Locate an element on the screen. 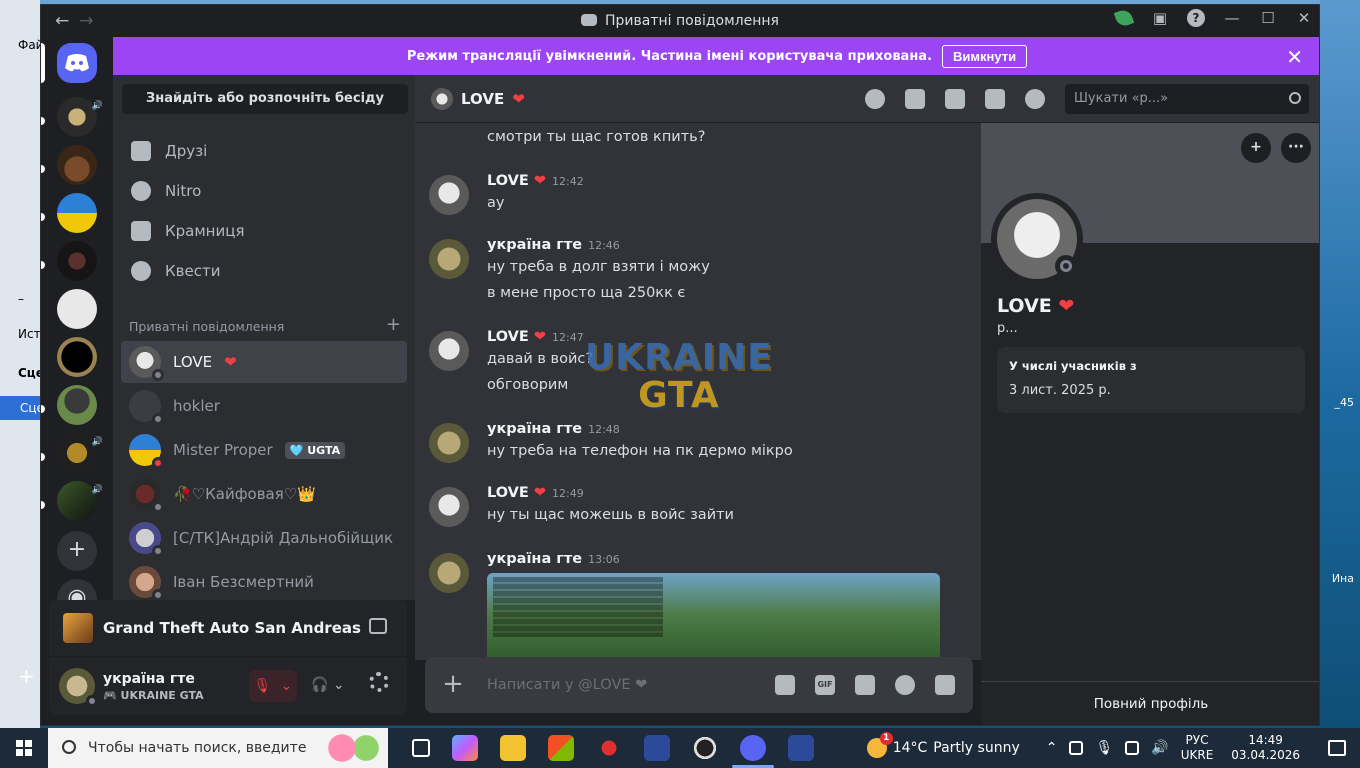 This screenshot has height=768, width=1360. more-options-icon: ··· is located at coordinates (1296, 148).